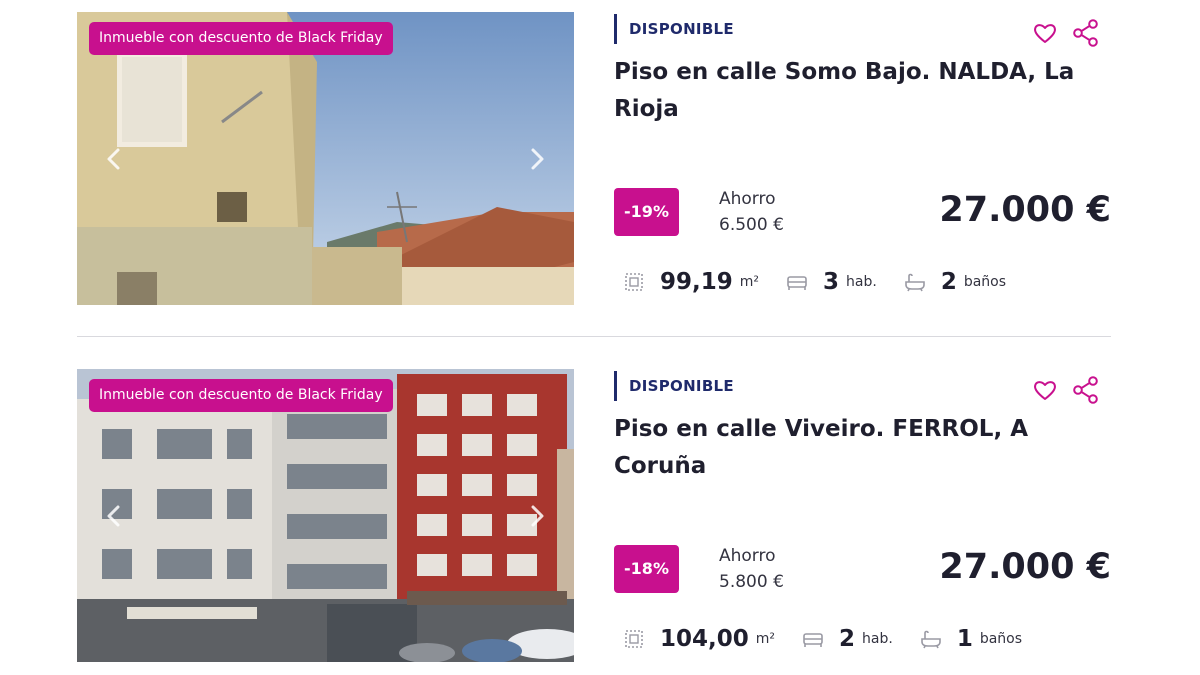  I want to click on listing-features: 99,19 m² 3 hab. 2 baños, so click(827, 282).